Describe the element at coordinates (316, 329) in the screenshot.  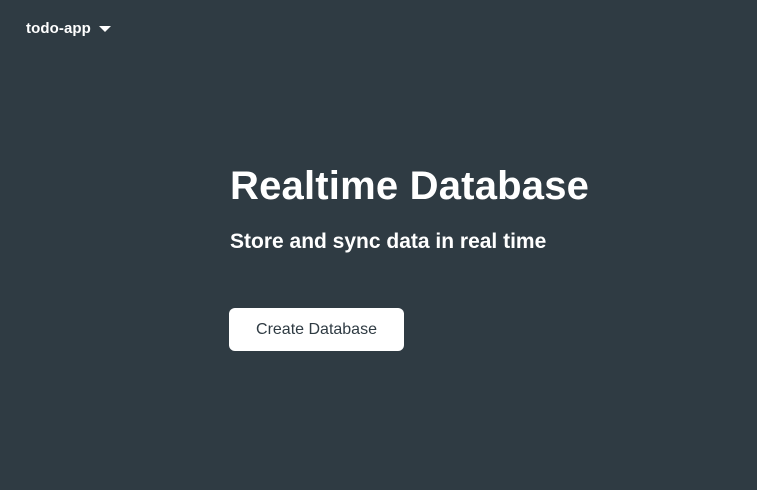
I see `create-database-button: Create Database` at that location.